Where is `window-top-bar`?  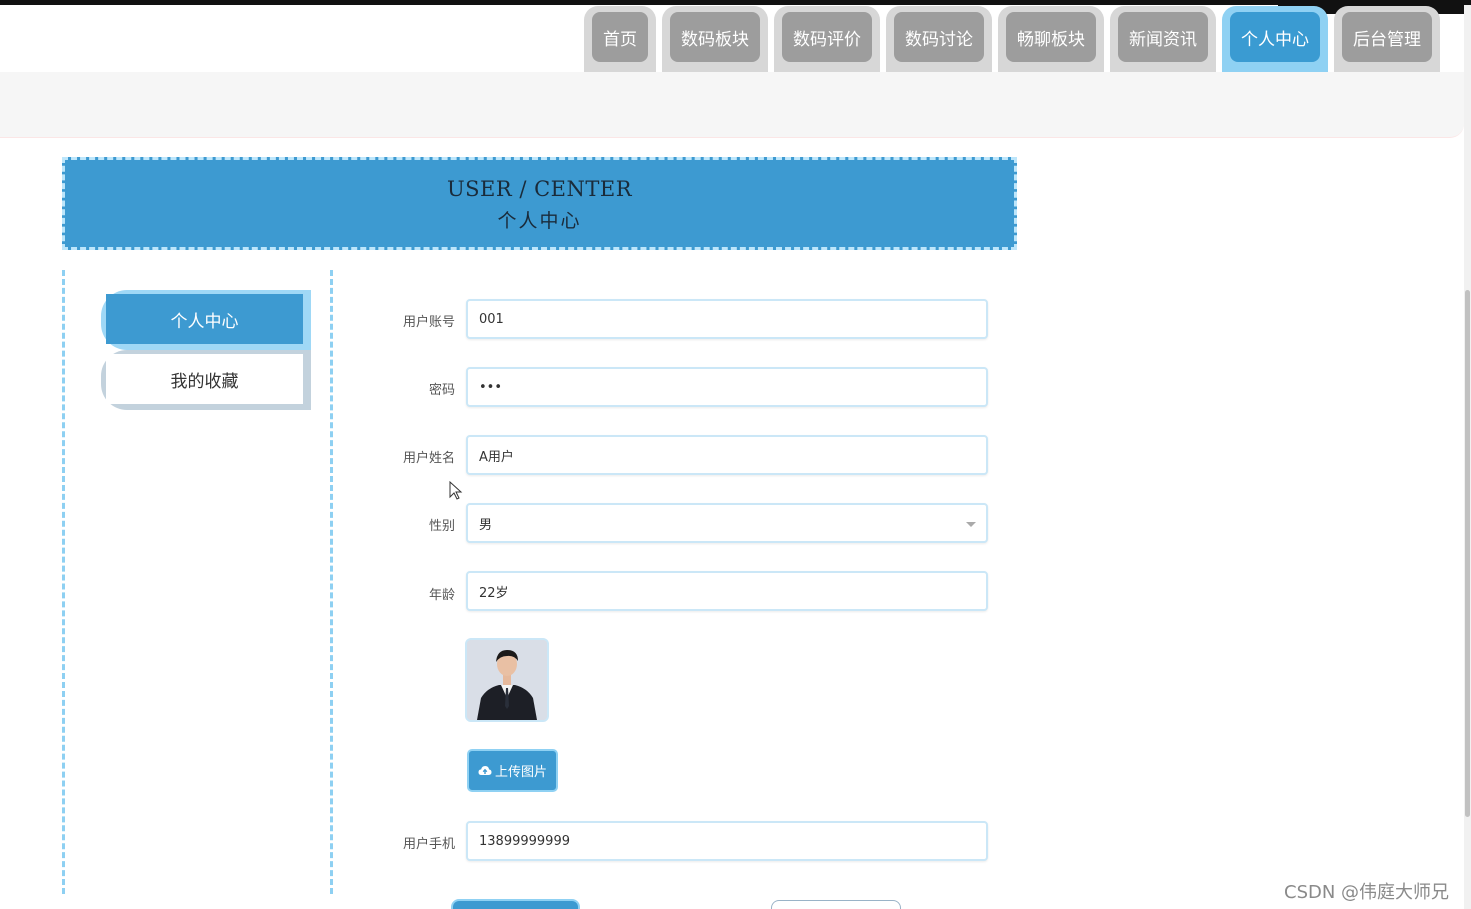 window-top-bar is located at coordinates (735, 2).